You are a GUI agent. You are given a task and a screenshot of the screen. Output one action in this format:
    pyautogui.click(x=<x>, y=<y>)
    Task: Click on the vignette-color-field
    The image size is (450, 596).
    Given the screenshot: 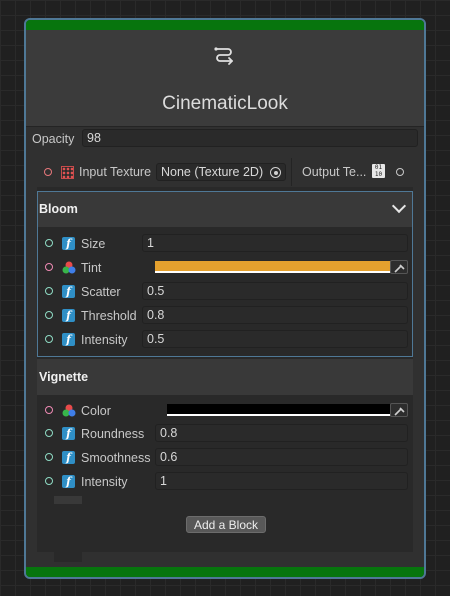 What is the action you would take?
    pyautogui.click(x=284, y=410)
    